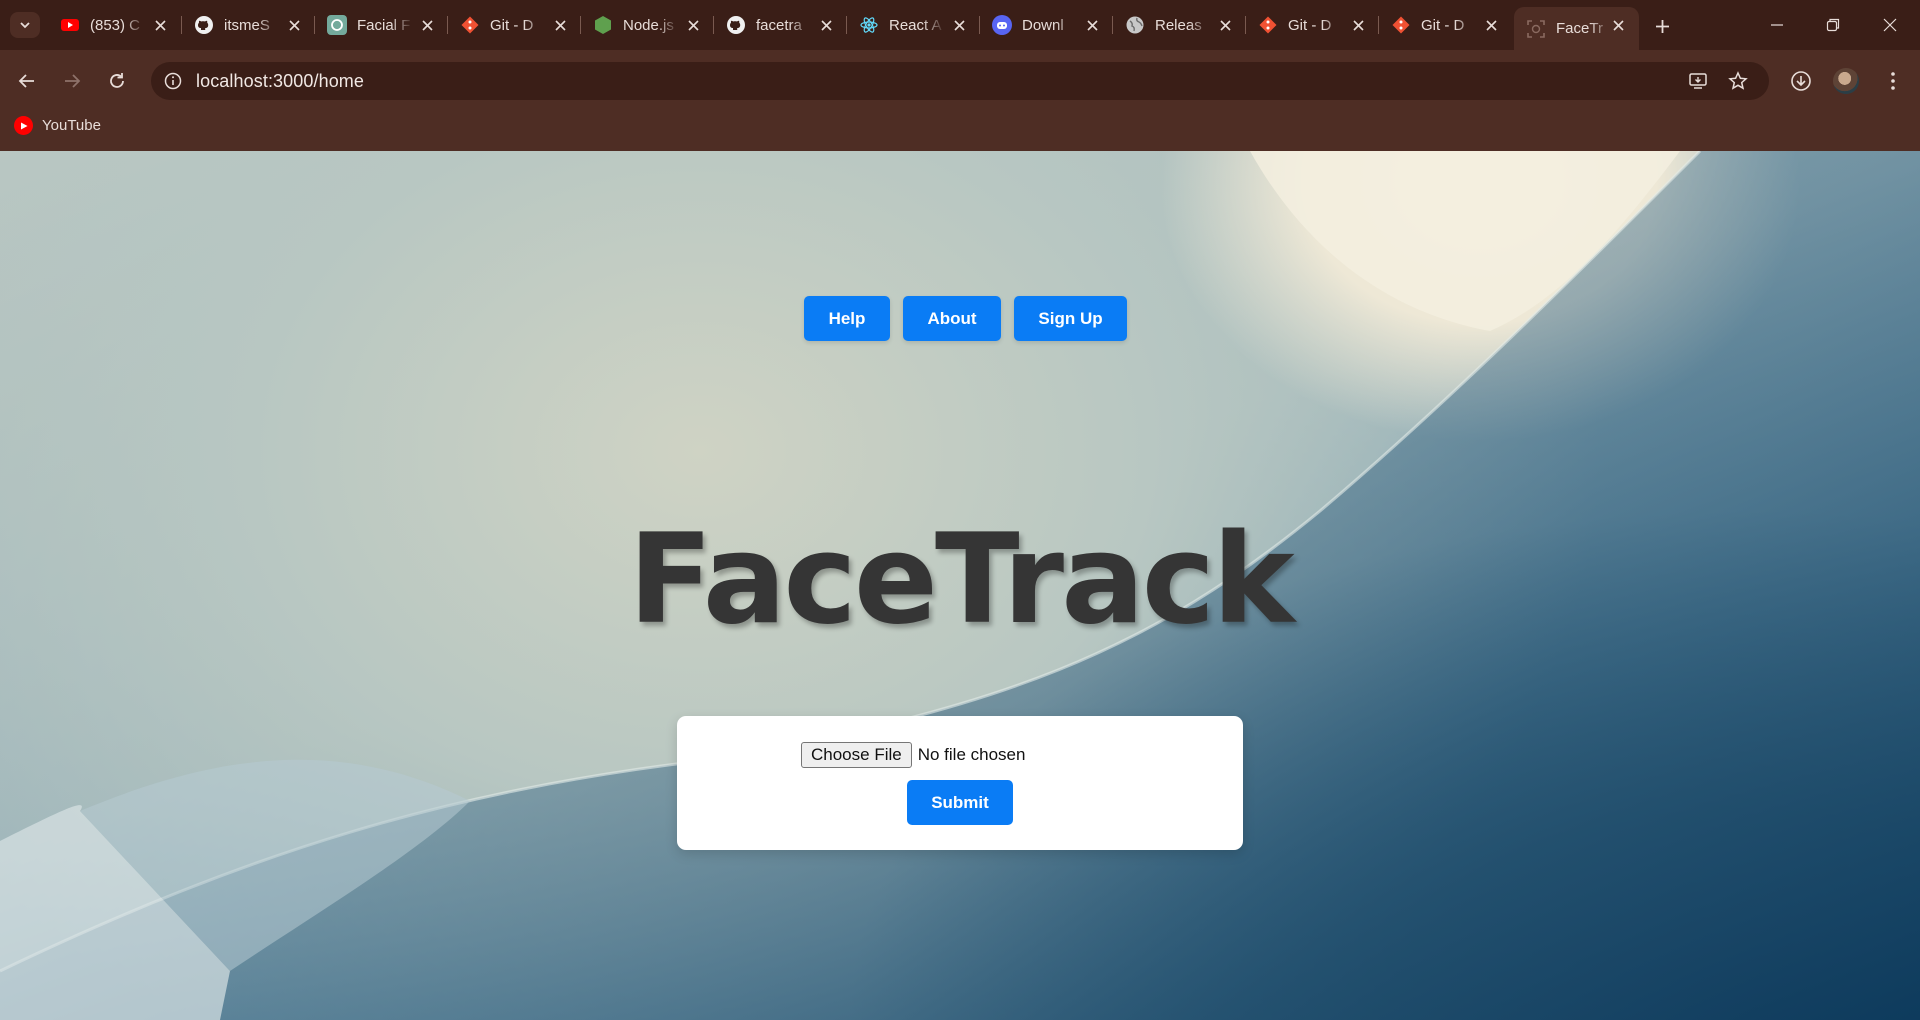 The width and height of the screenshot is (1920, 1020). I want to click on tab-react: React A, so click(913, 25).